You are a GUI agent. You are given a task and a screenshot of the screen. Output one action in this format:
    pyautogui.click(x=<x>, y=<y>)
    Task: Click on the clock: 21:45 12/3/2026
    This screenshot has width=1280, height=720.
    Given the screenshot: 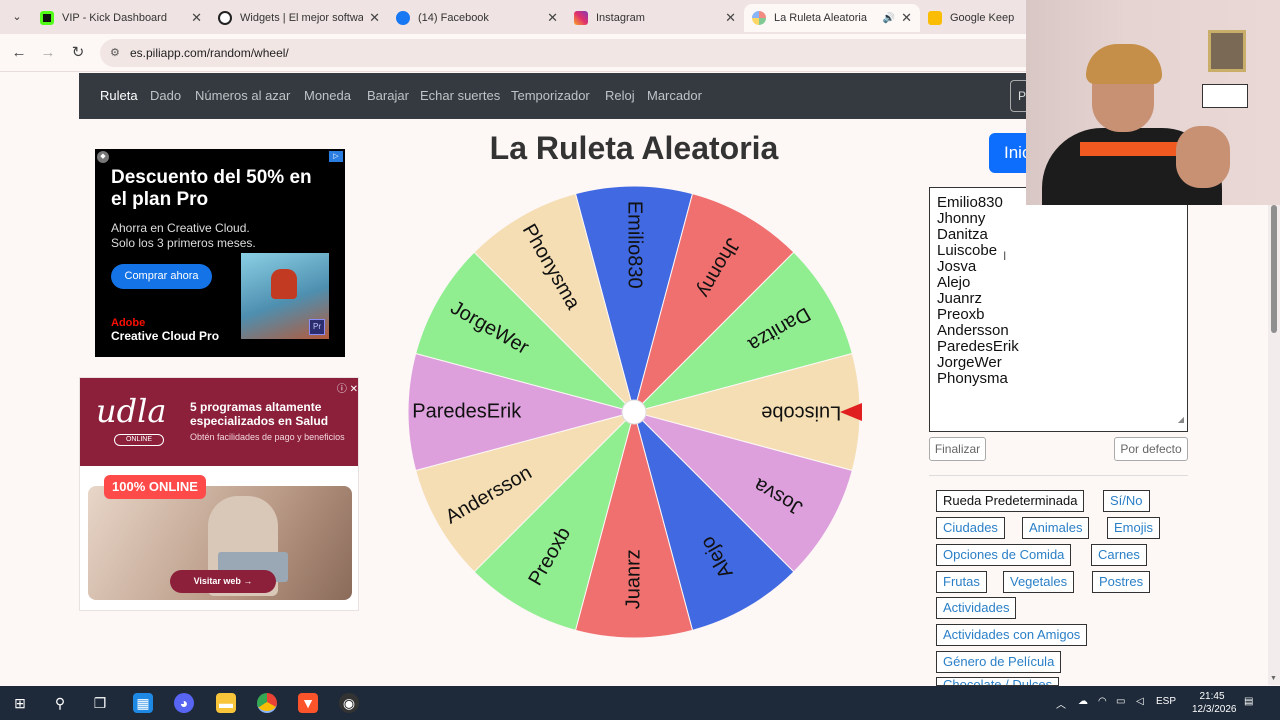 What is the action you would take?
    pyautogui.click(x=1214, y=703)
    